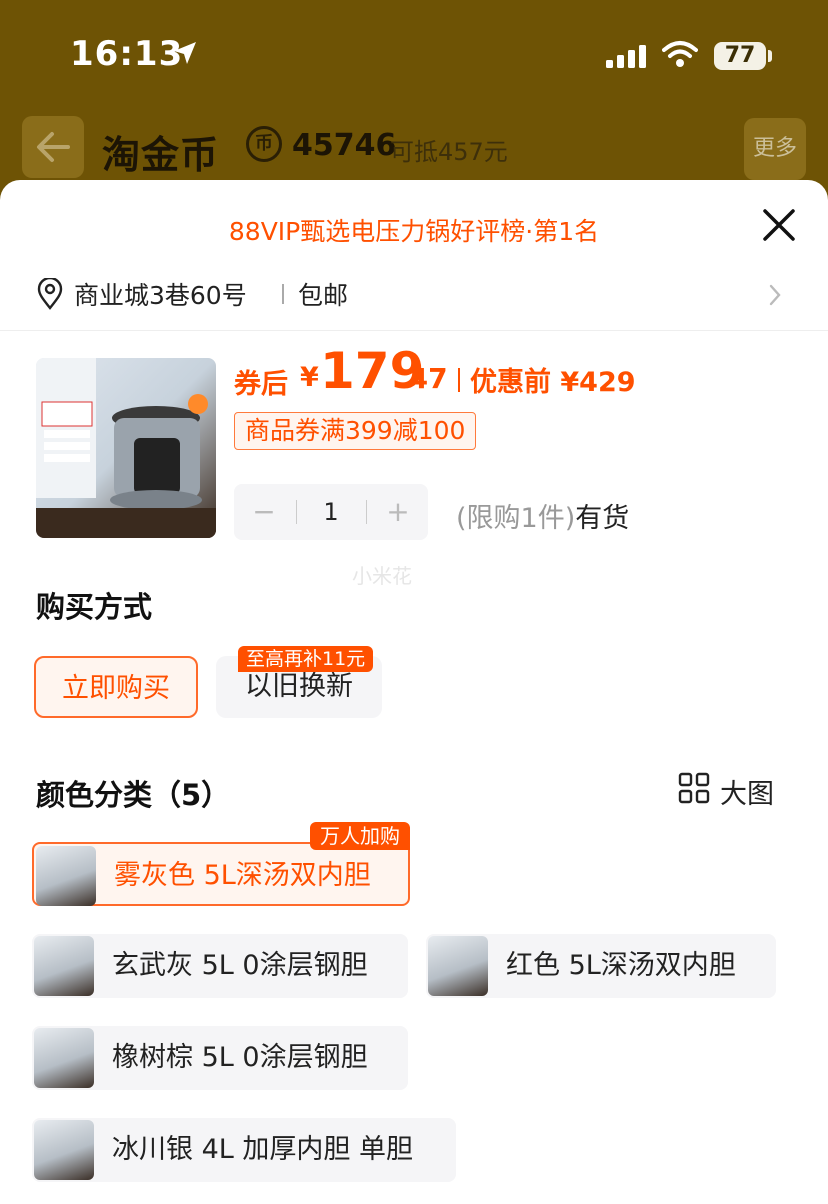  Describe the element at coordinates (344, 145) in the screenshot. I see `coin-count: 45746` at that location.